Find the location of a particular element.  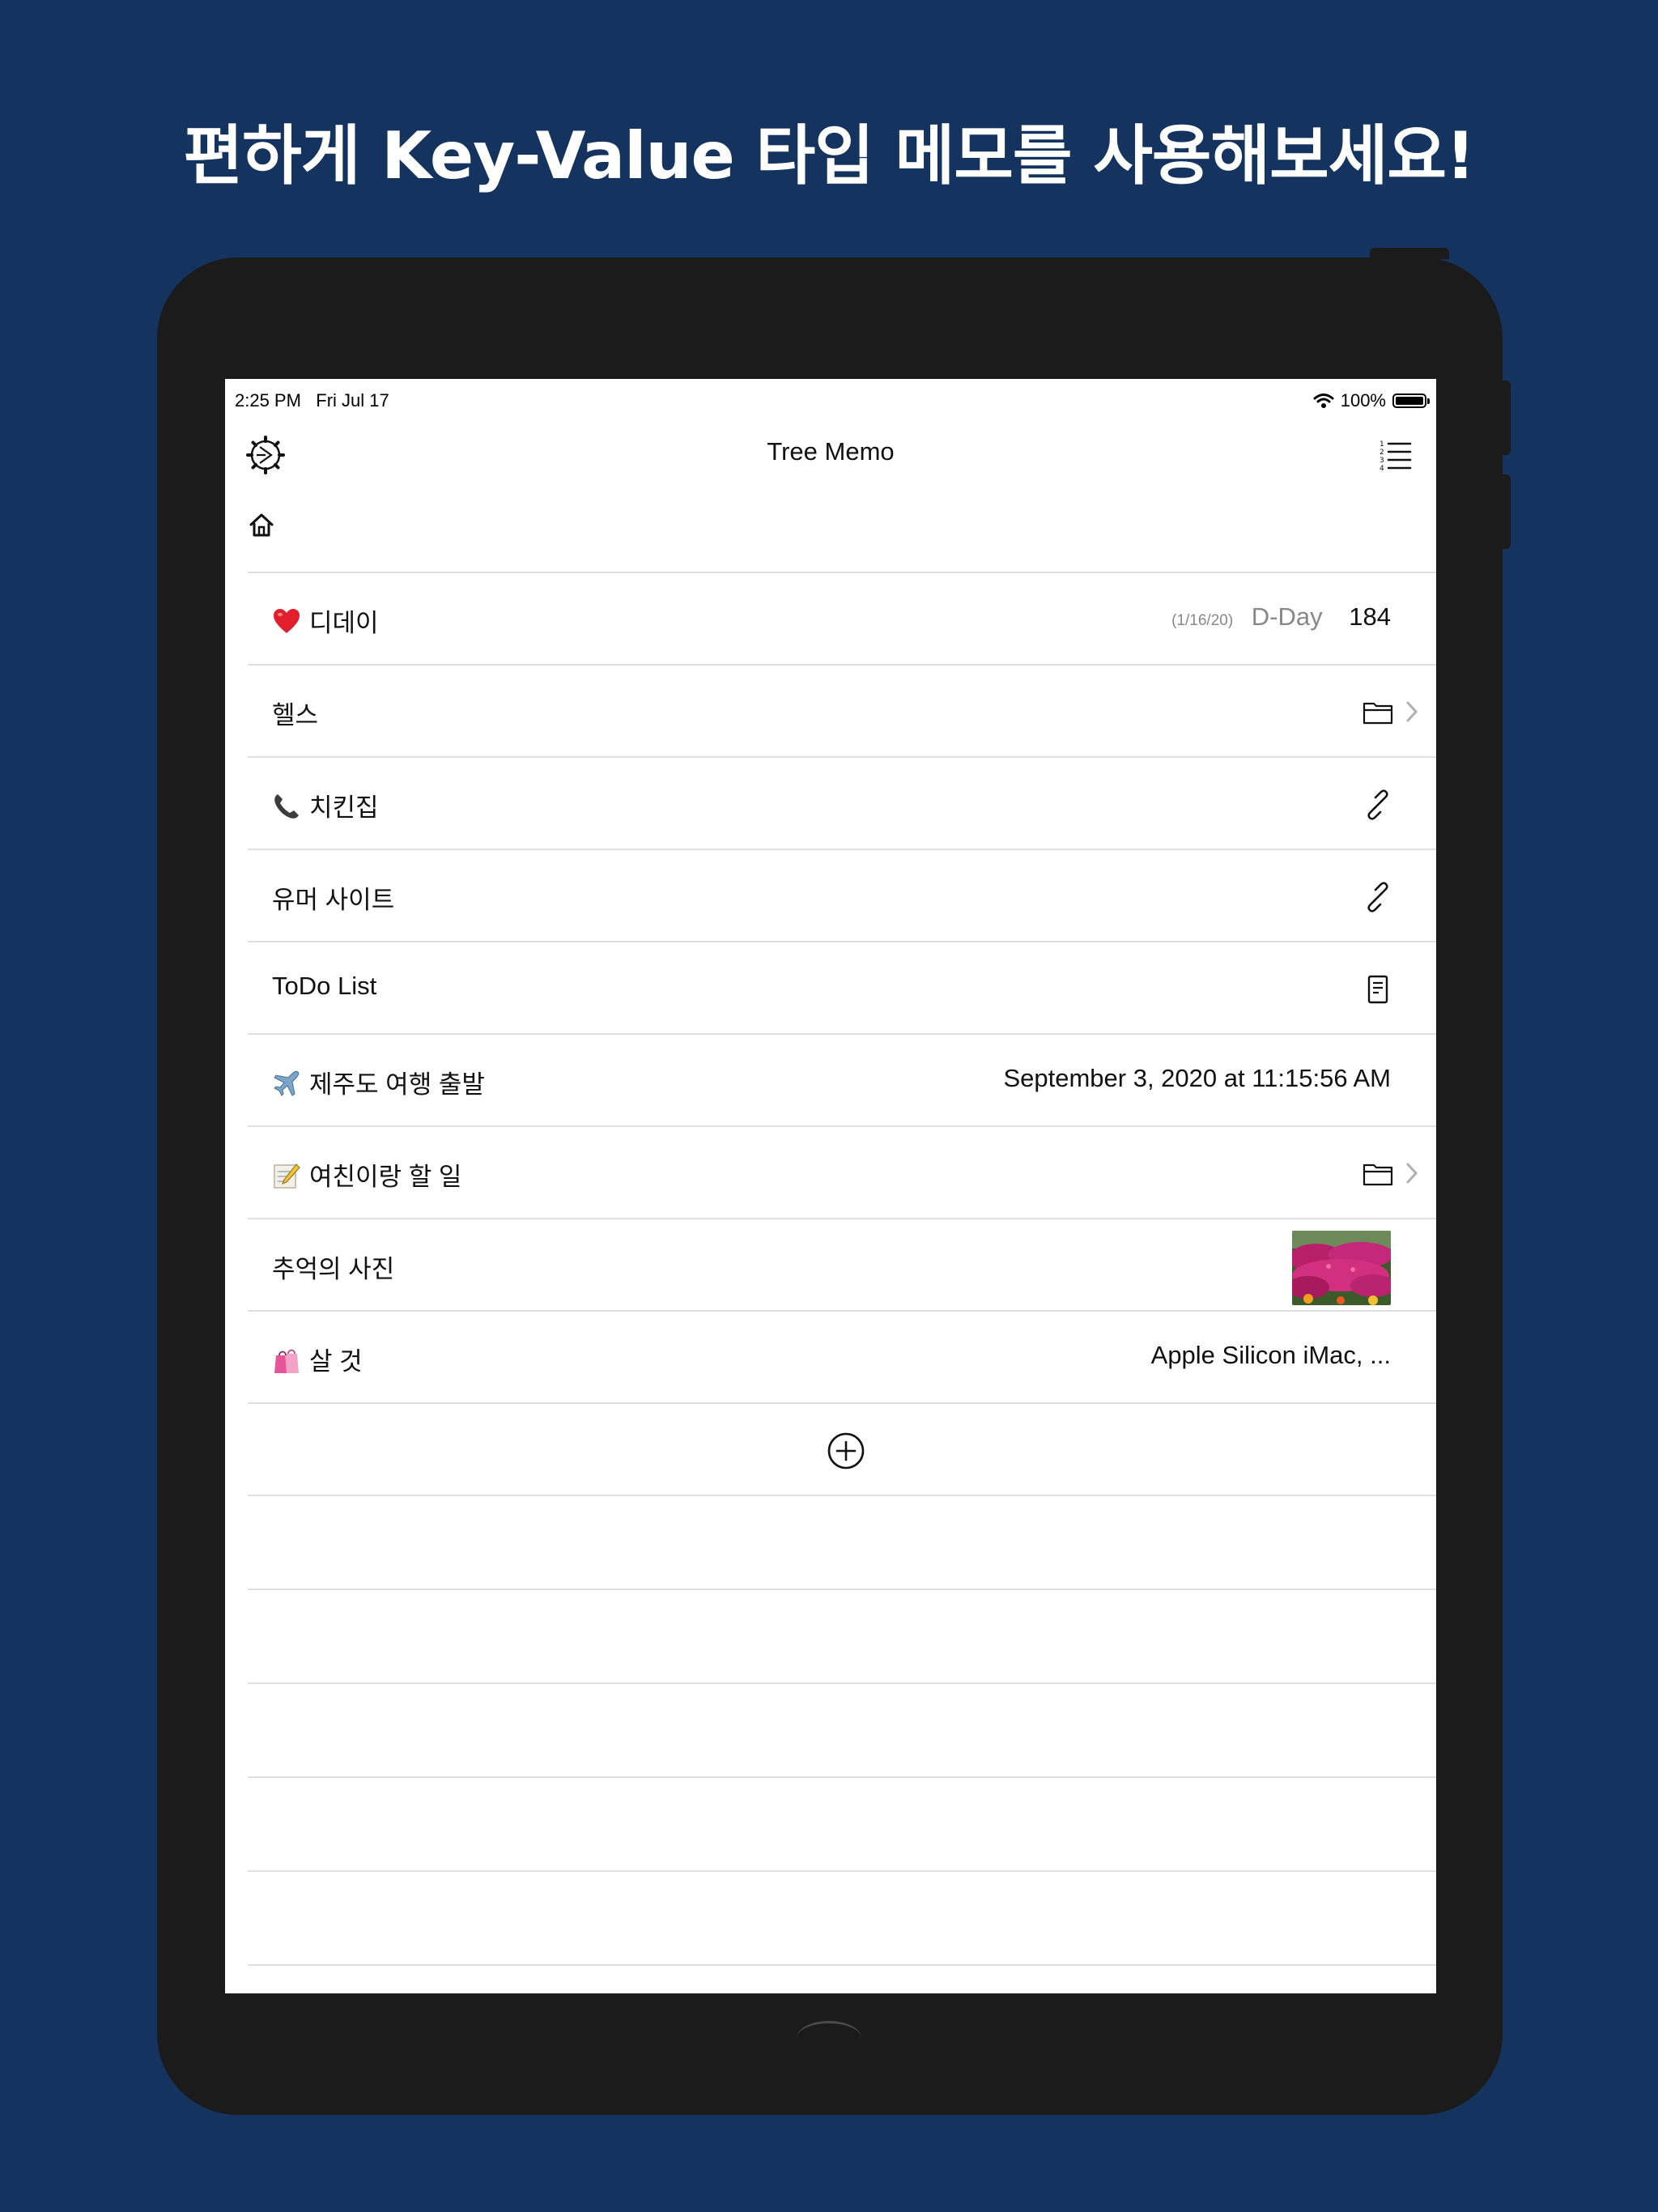

list-item-todo: ToDo List is located at coordinates (842, 987).